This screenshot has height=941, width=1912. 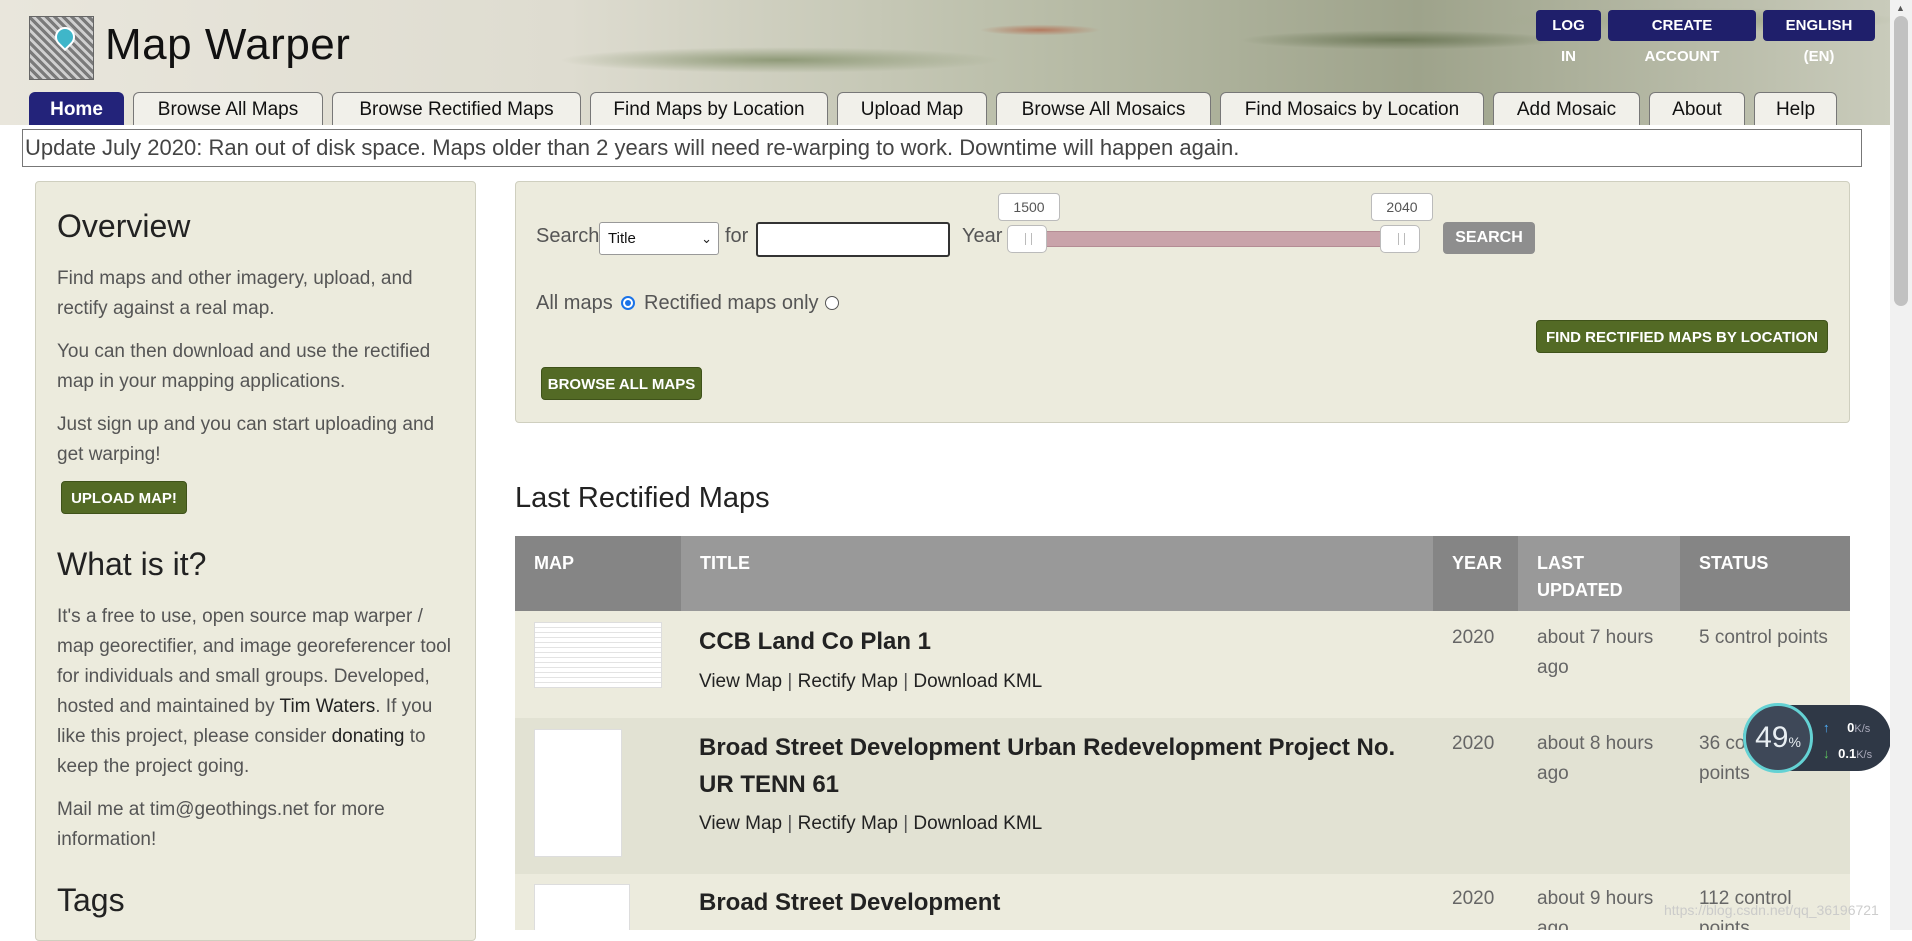 I want to click on column-header-year: YEAR, so click(x=1475, y=573).